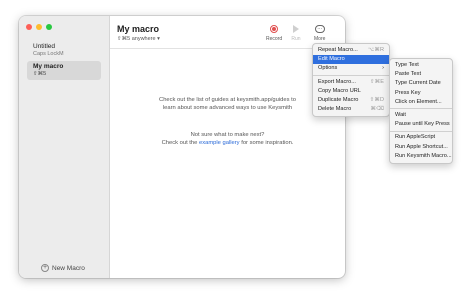 The height and width of the screenshot is (306, 474). I want to click on submenu-item-press-key: Press Key, so click(421, 93).